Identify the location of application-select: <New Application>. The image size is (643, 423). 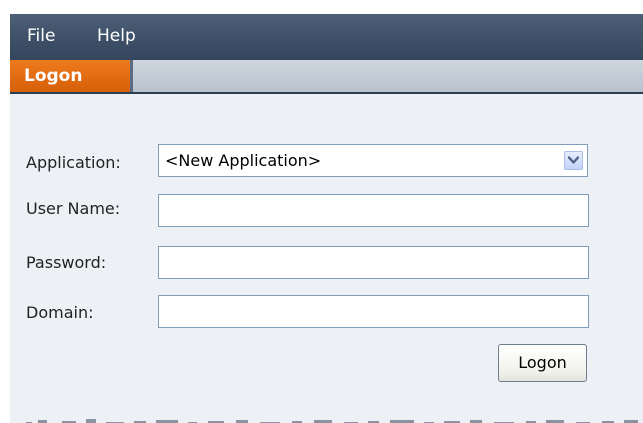
(373, 160).